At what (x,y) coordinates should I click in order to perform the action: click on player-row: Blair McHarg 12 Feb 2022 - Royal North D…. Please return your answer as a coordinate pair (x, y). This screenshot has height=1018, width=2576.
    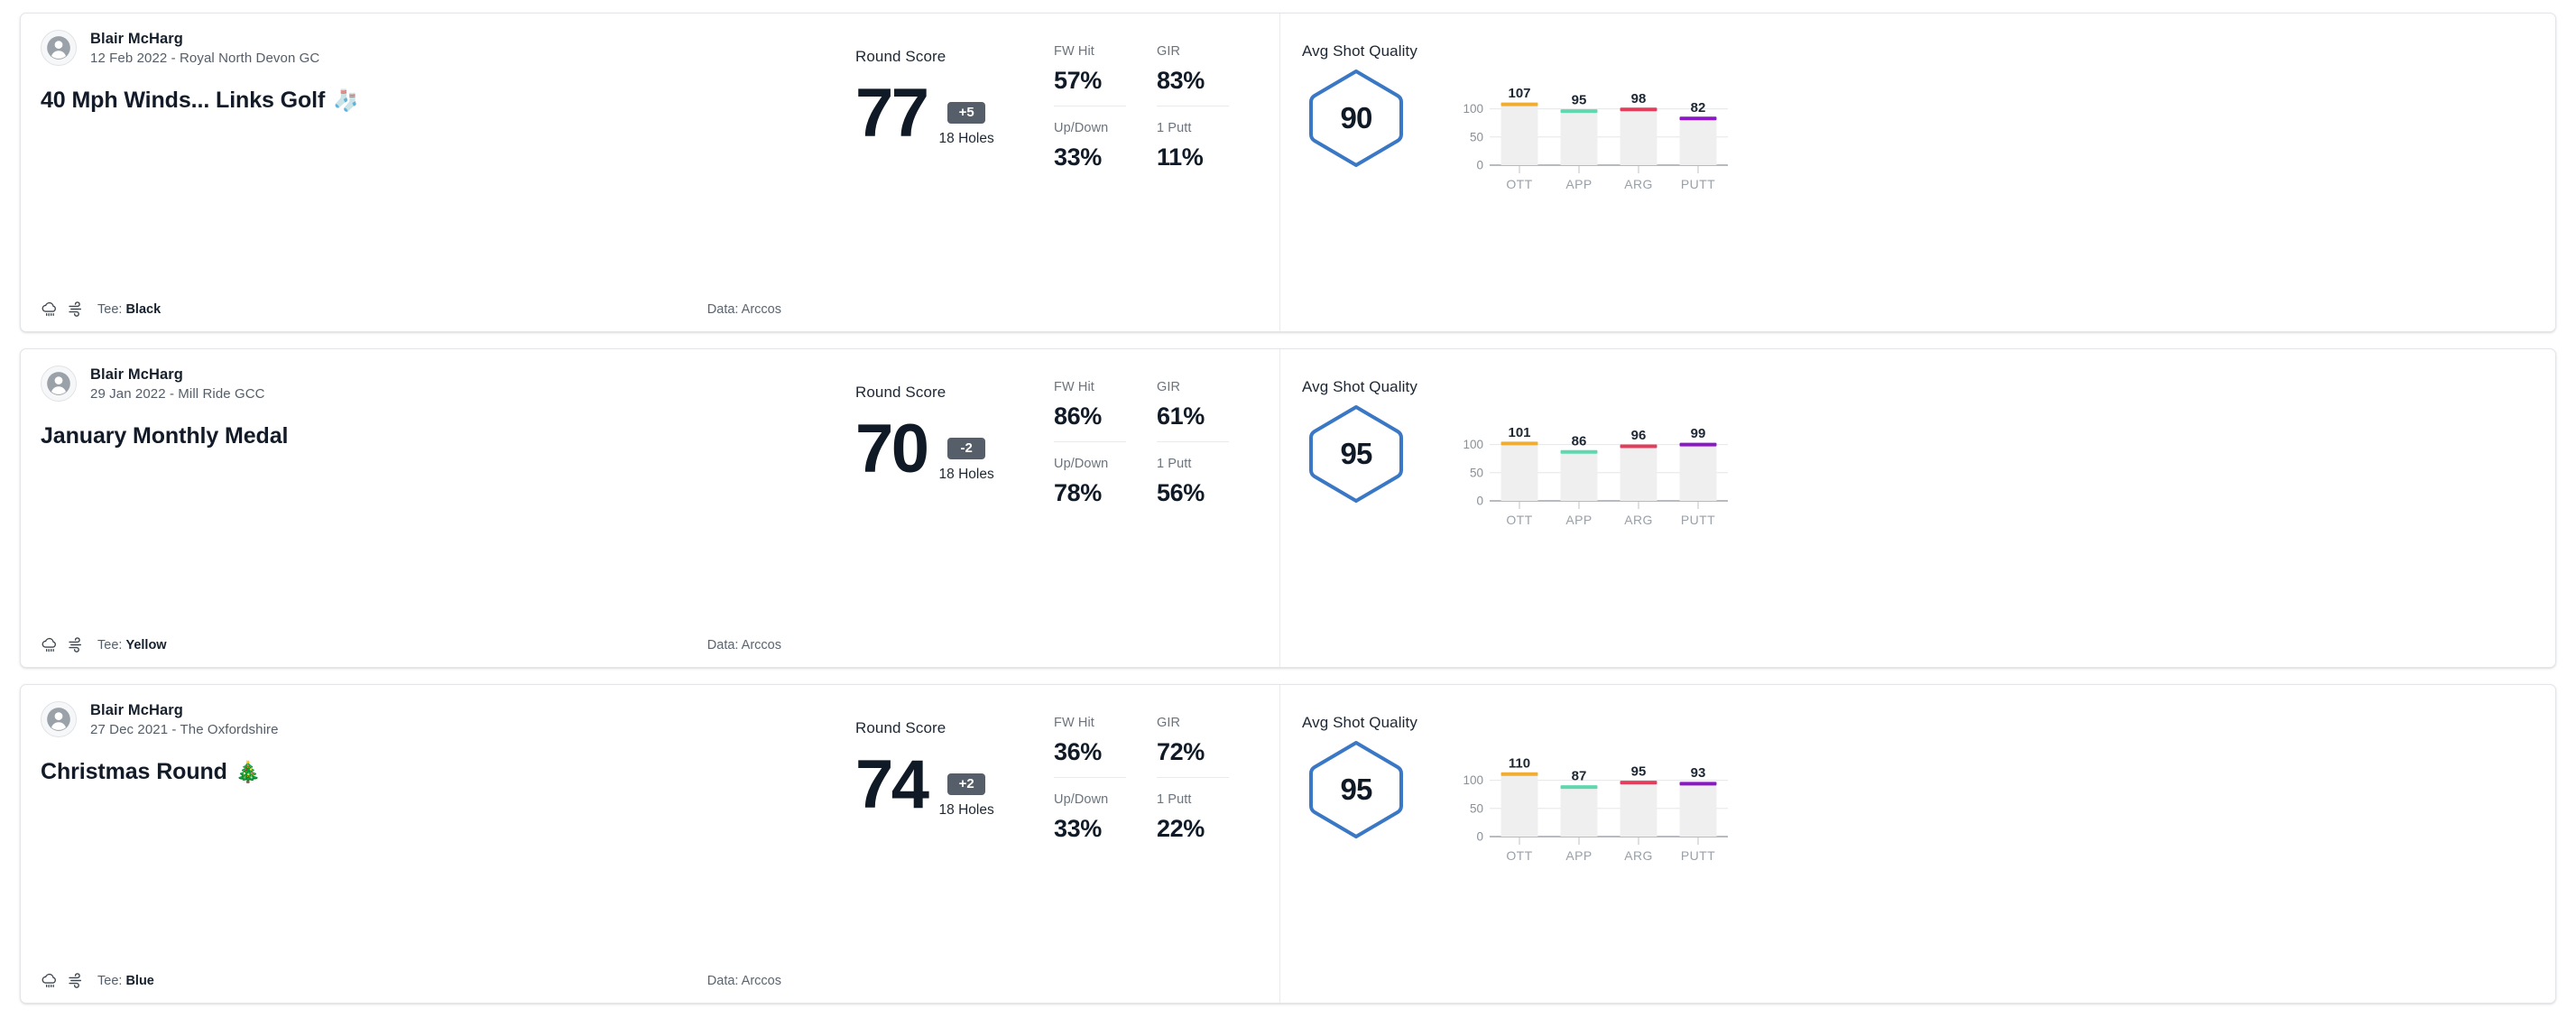
    Looking at the image, I should click on (437, 48).